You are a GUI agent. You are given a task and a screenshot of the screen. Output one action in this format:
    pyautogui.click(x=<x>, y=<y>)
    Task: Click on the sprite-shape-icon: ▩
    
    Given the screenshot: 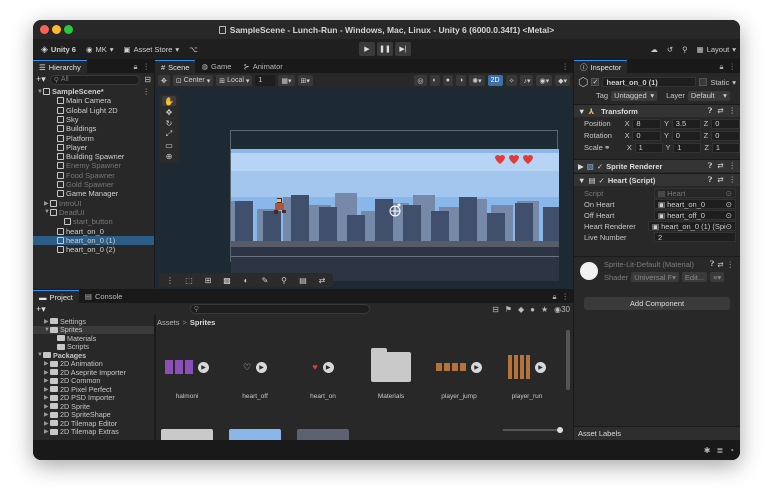 What is the action you would take?
    pyautogui.click(x=227, y=280)
    